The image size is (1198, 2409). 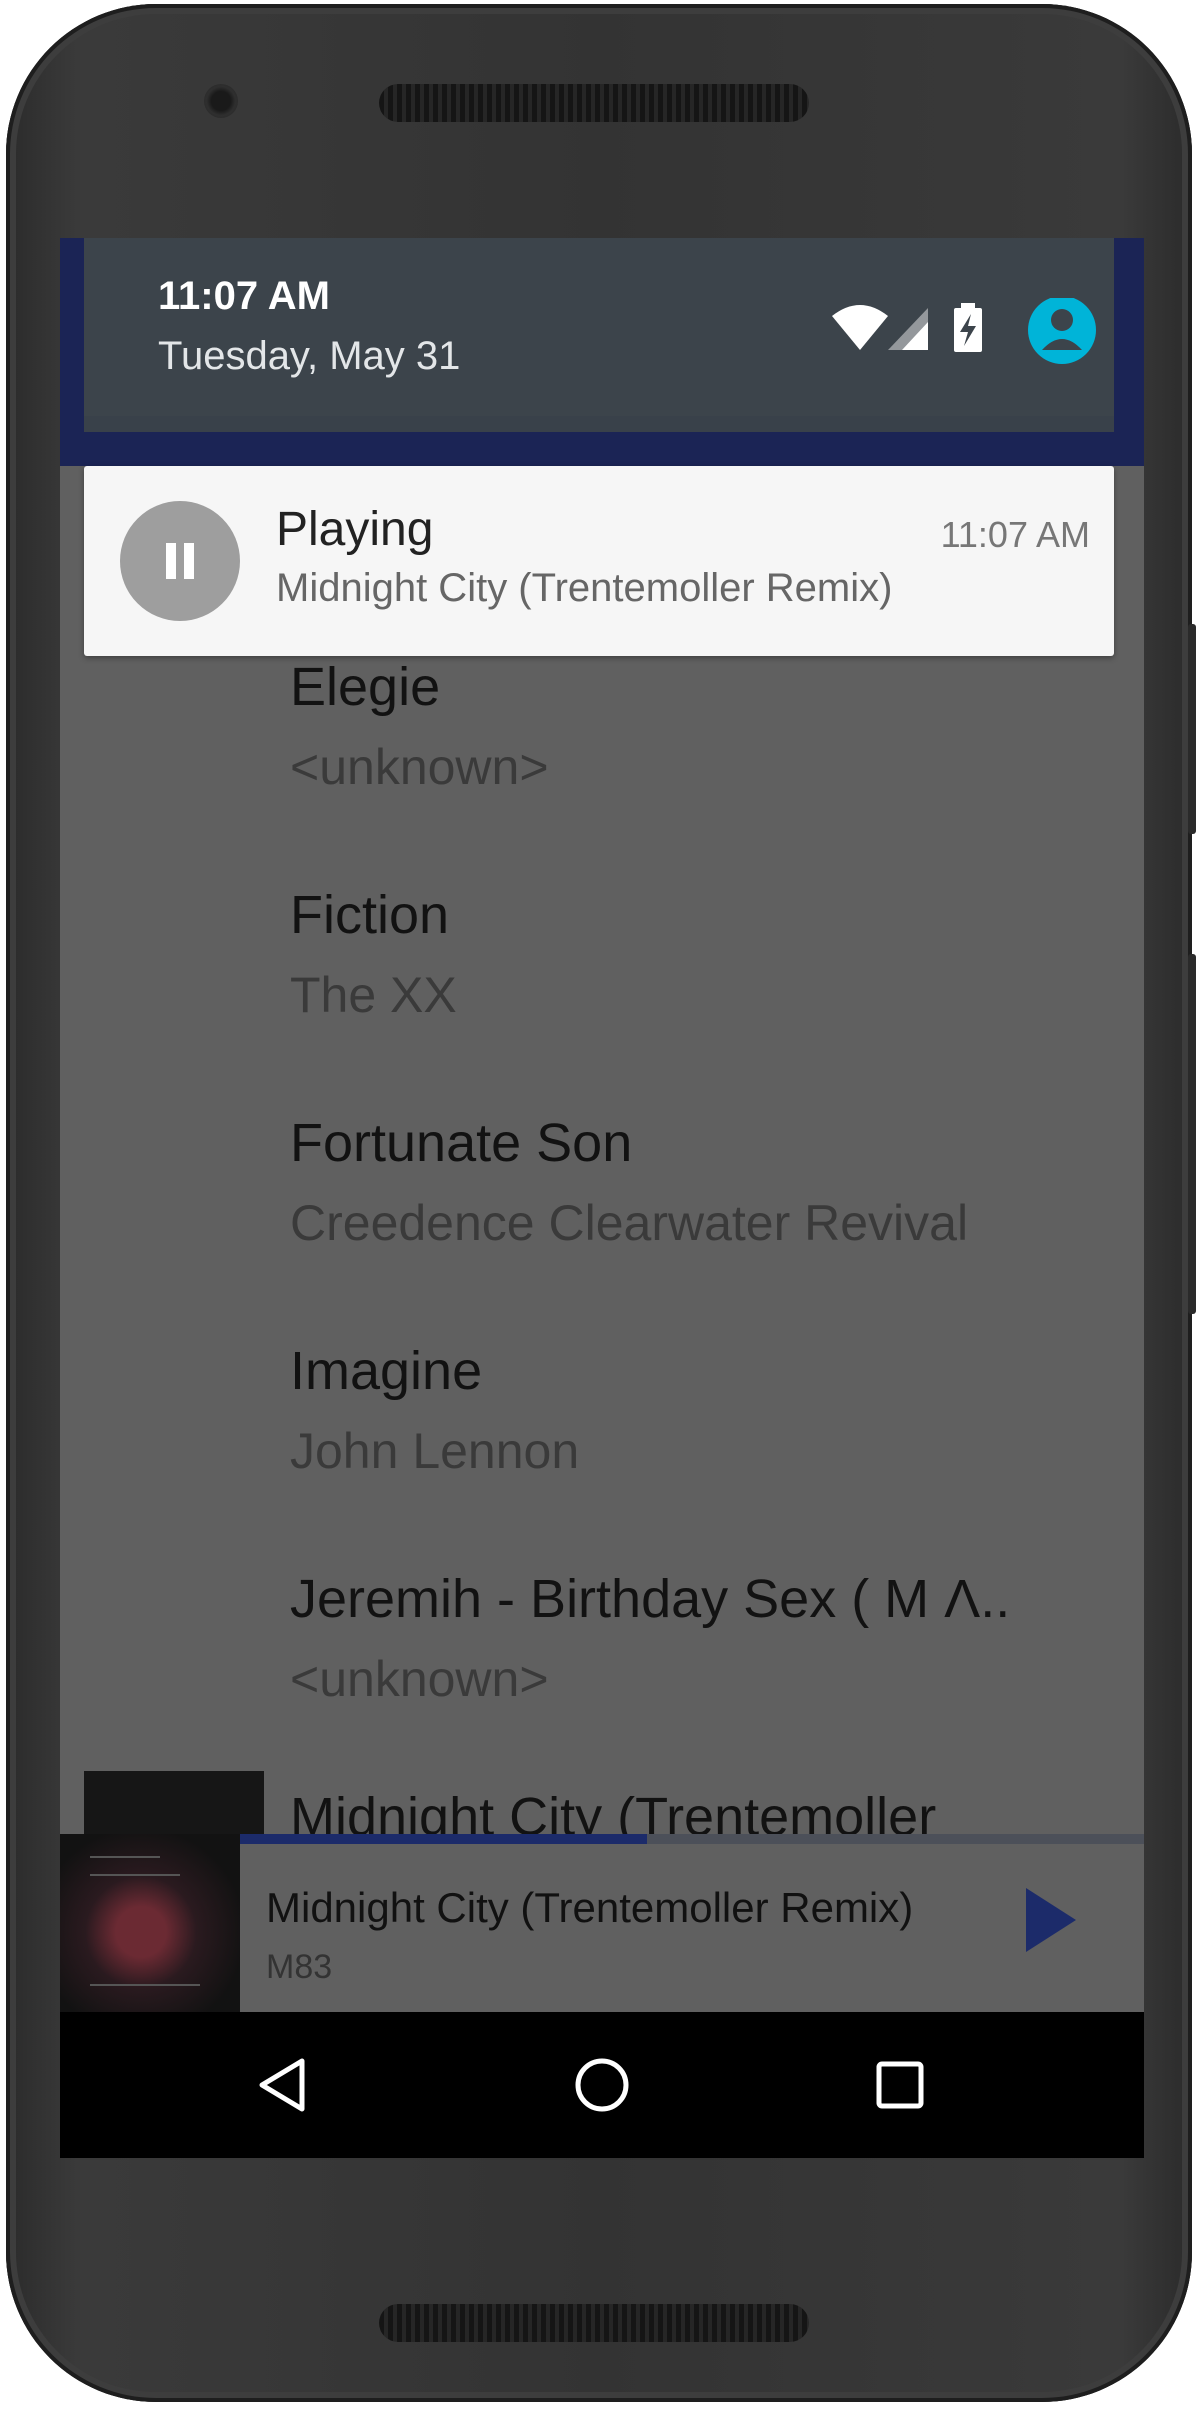 What do you see at coordinates (1051, 1920) in the screenshot?
I see `play-icon` at bounding box center [1051, 1920].